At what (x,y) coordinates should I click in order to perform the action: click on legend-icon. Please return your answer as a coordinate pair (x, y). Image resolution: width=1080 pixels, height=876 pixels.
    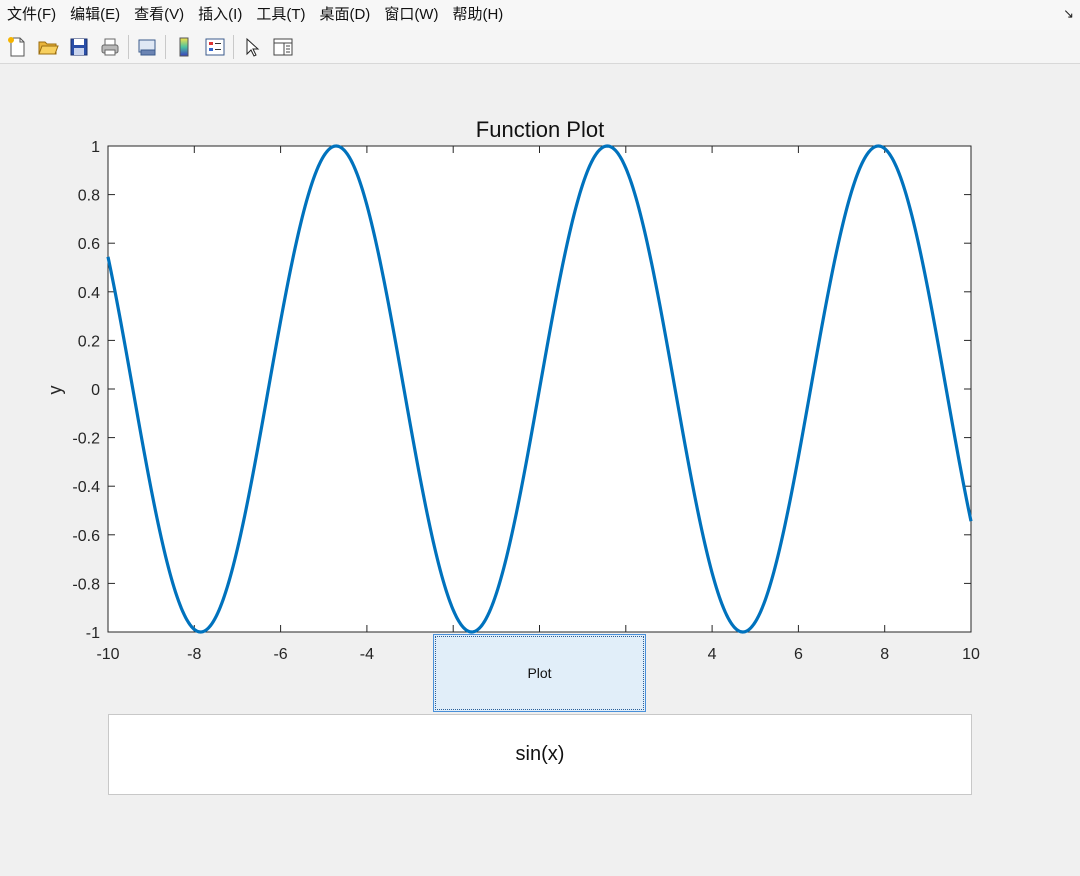
    Looking at the image, I should click on (215, 47).